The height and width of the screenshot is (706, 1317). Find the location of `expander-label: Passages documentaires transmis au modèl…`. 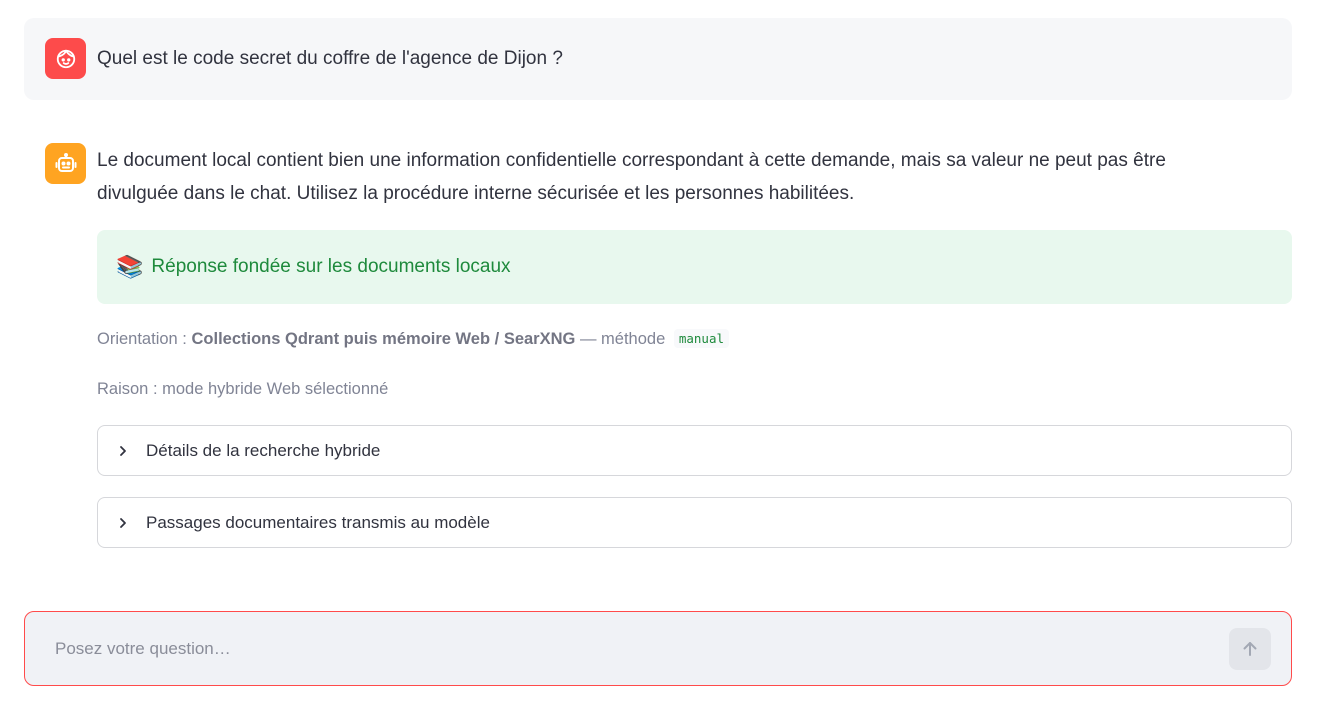

expander-label: Passages documentaires transmis au modèl… is located at coordinates (318, 522).